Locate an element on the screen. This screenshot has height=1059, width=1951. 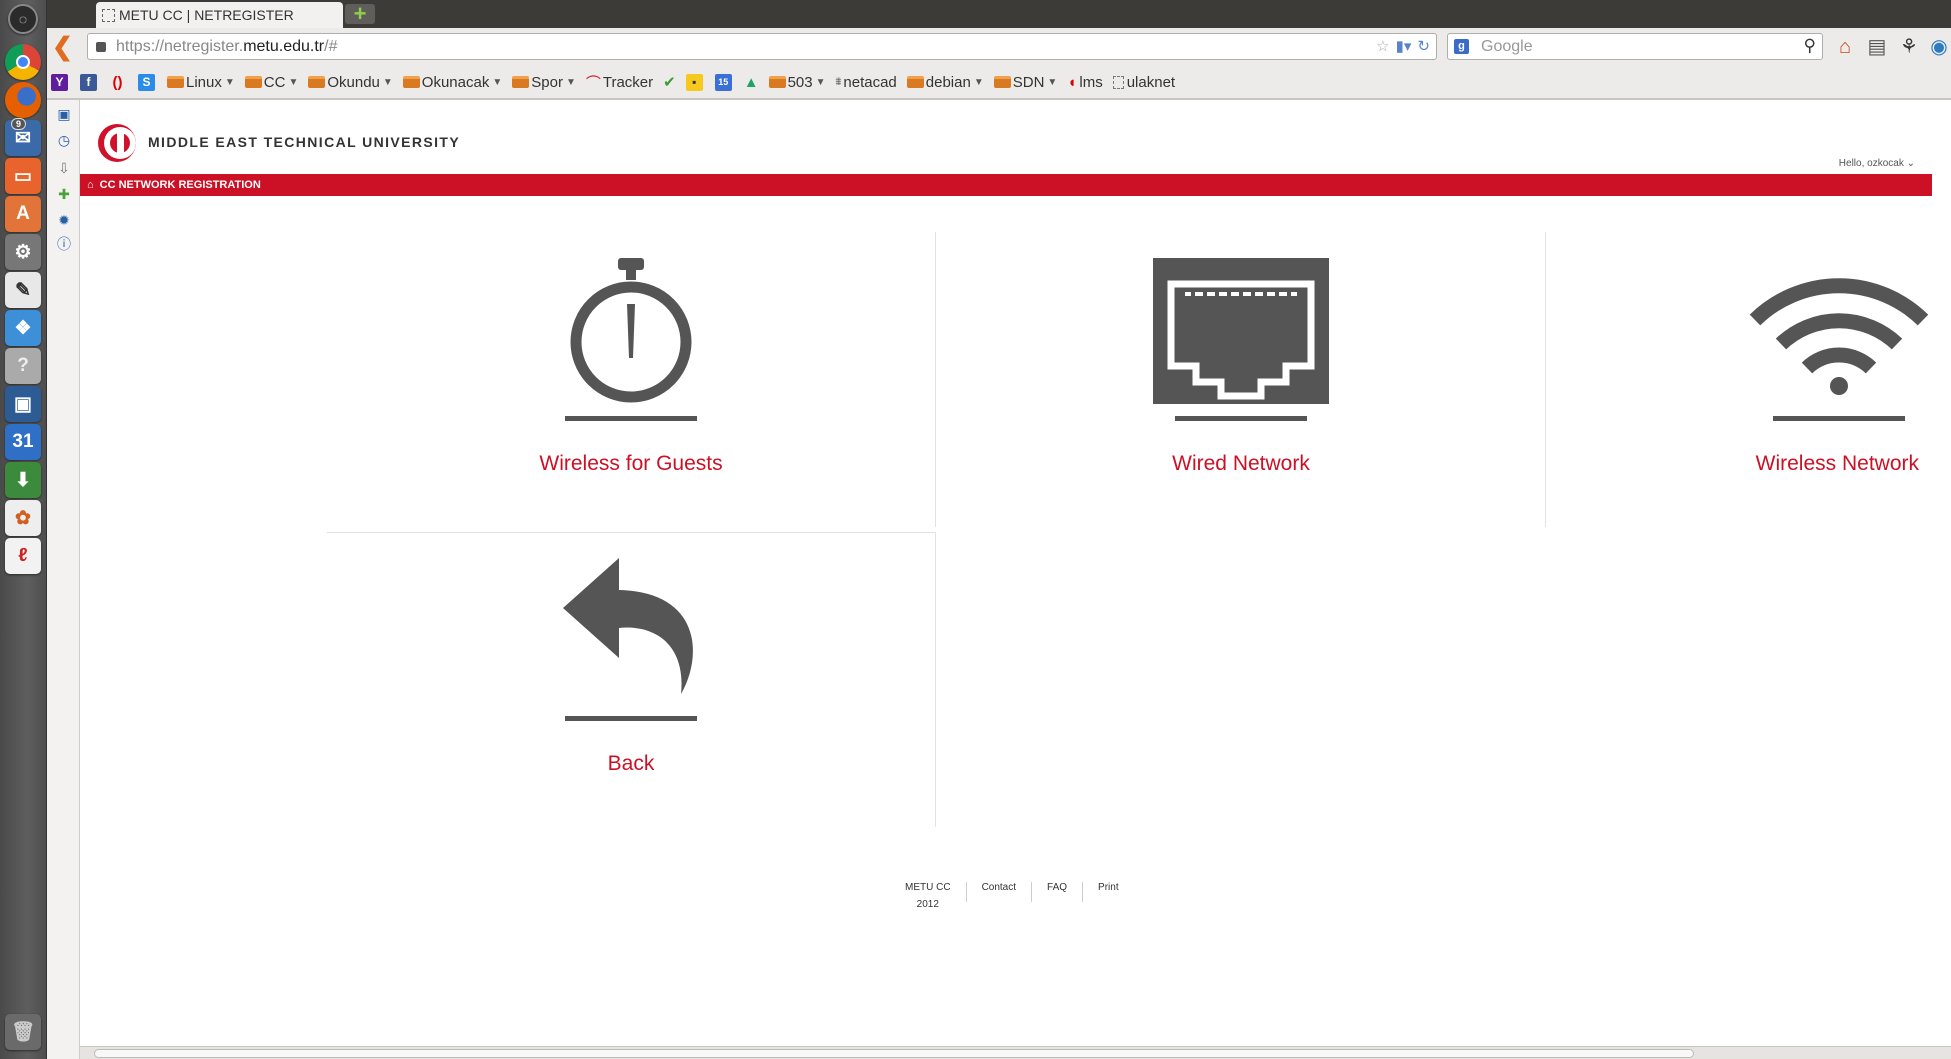
dropbox-icon: ❖ is located at coordinates (23, 328).